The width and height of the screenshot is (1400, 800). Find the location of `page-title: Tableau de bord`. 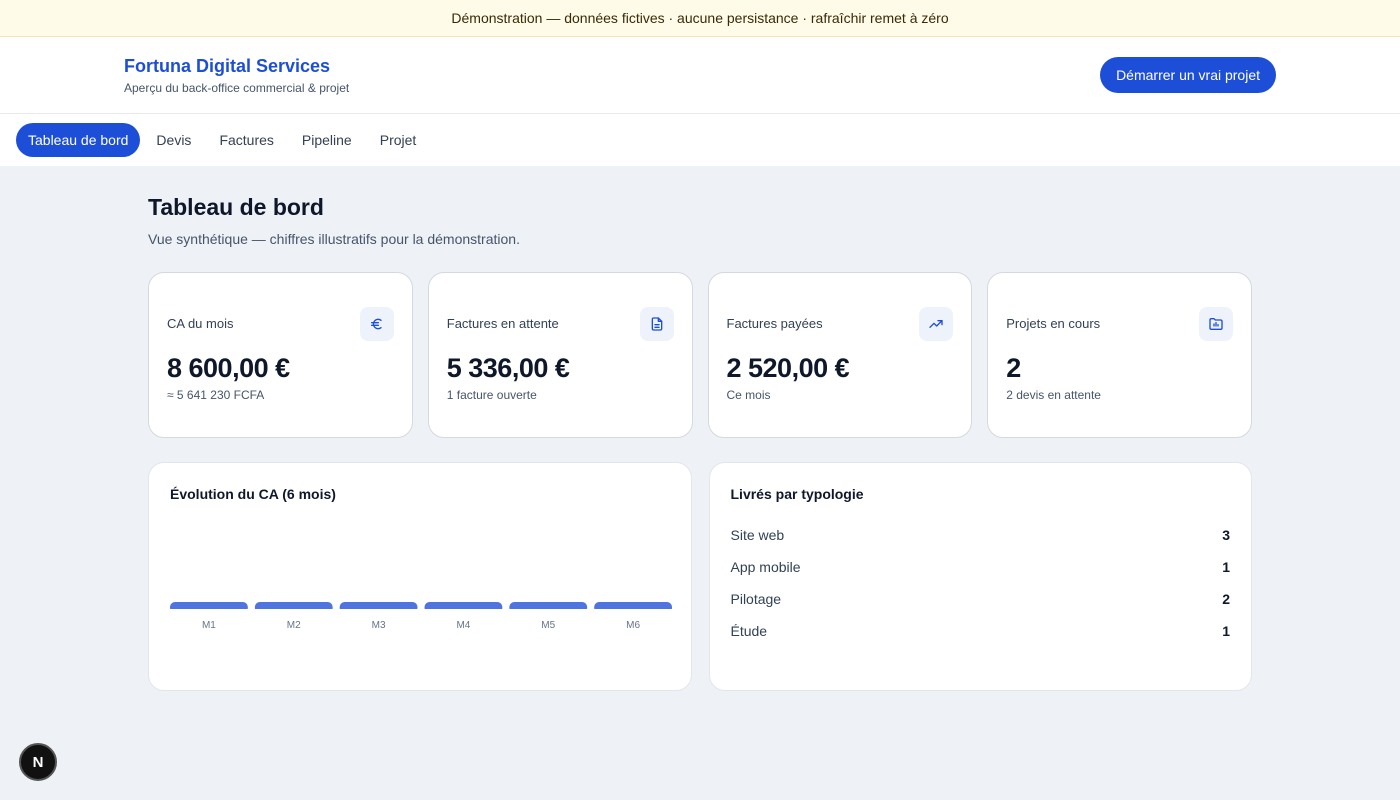

page-title: Tableau de bord is located at coordinates (236, 207).